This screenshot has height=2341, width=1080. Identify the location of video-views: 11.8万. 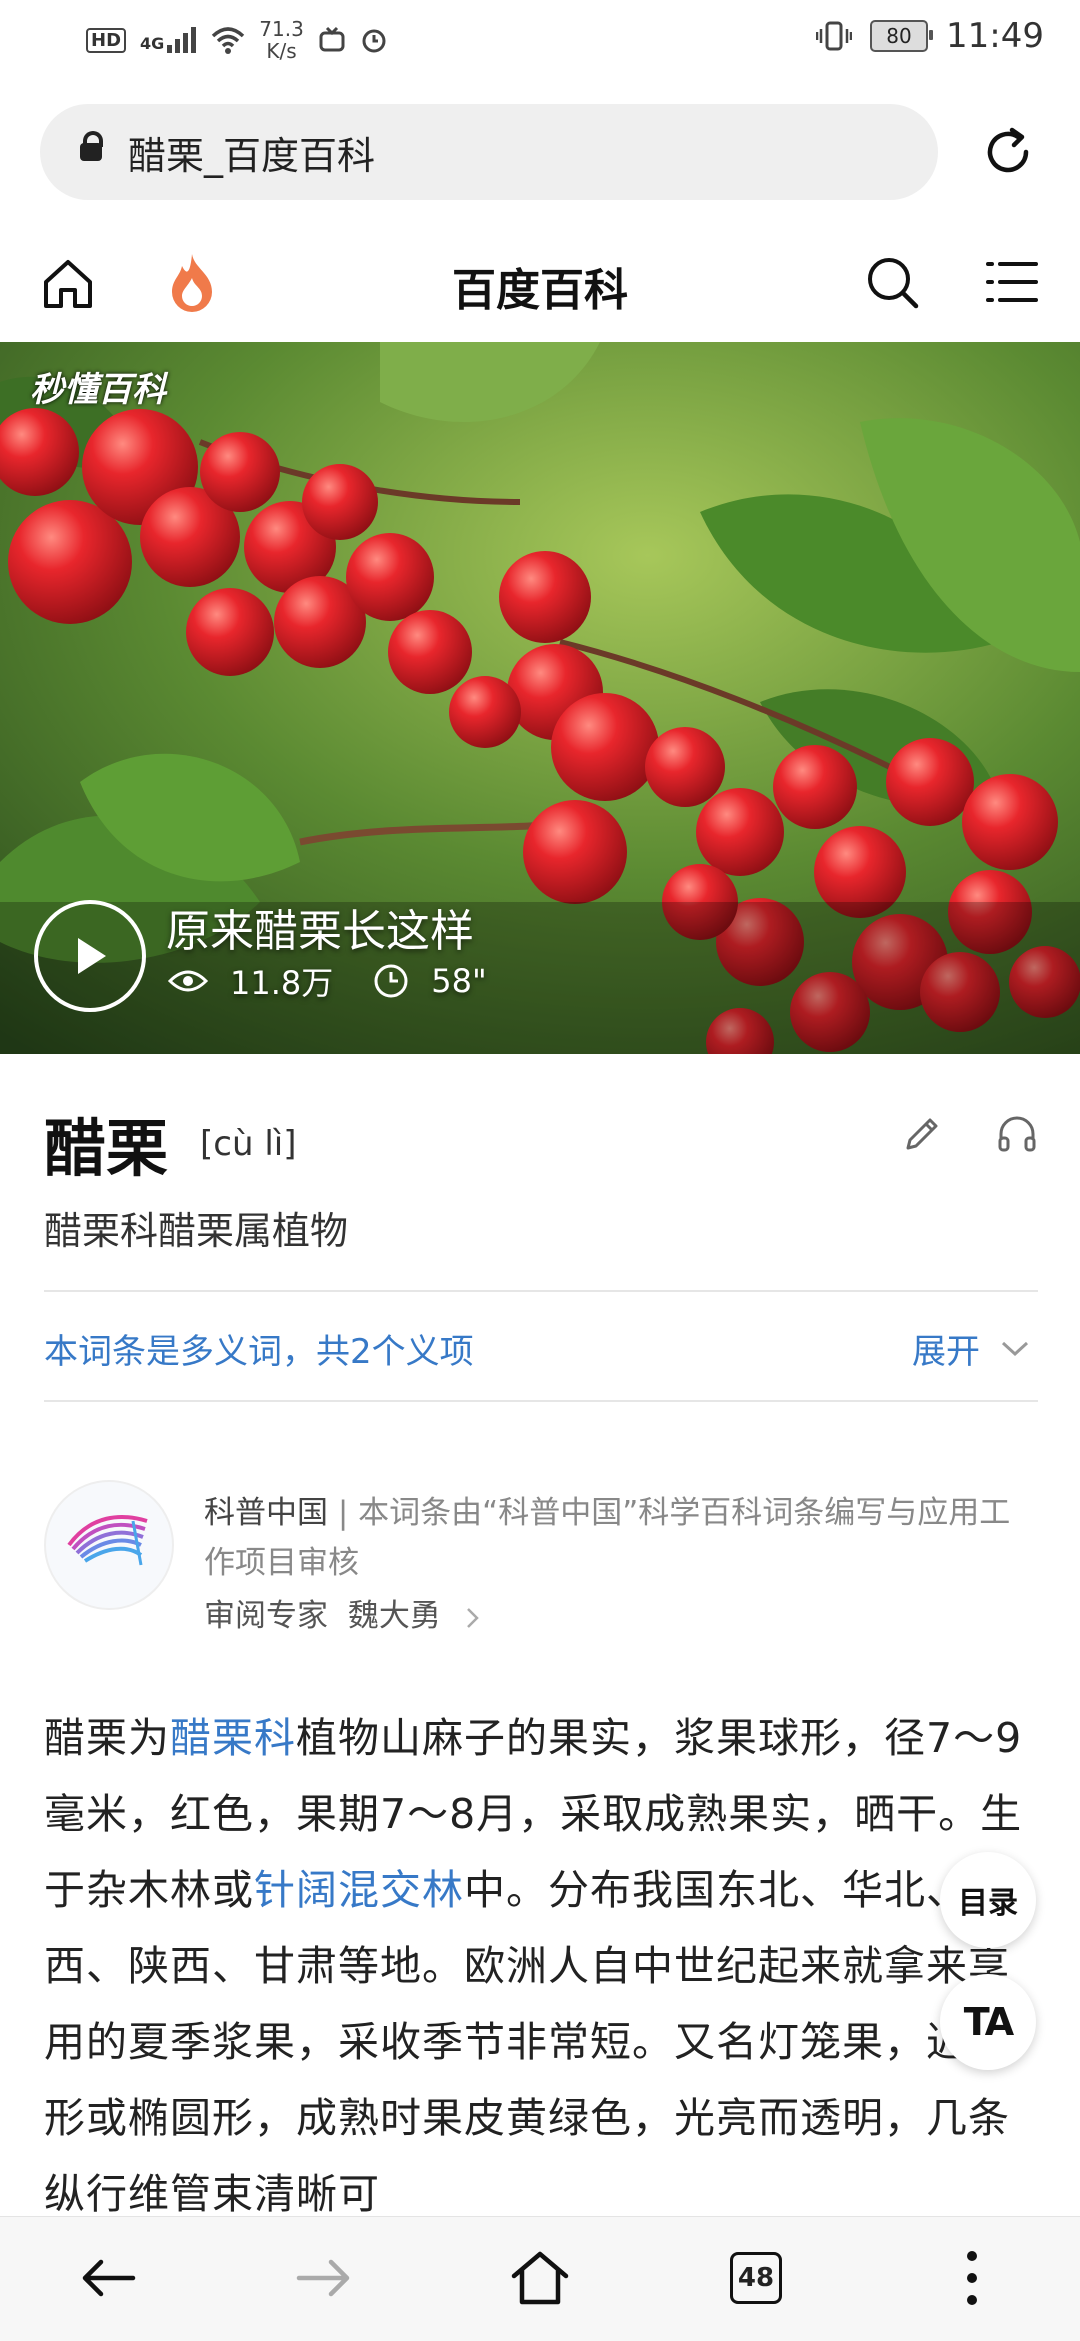
(282, 983).